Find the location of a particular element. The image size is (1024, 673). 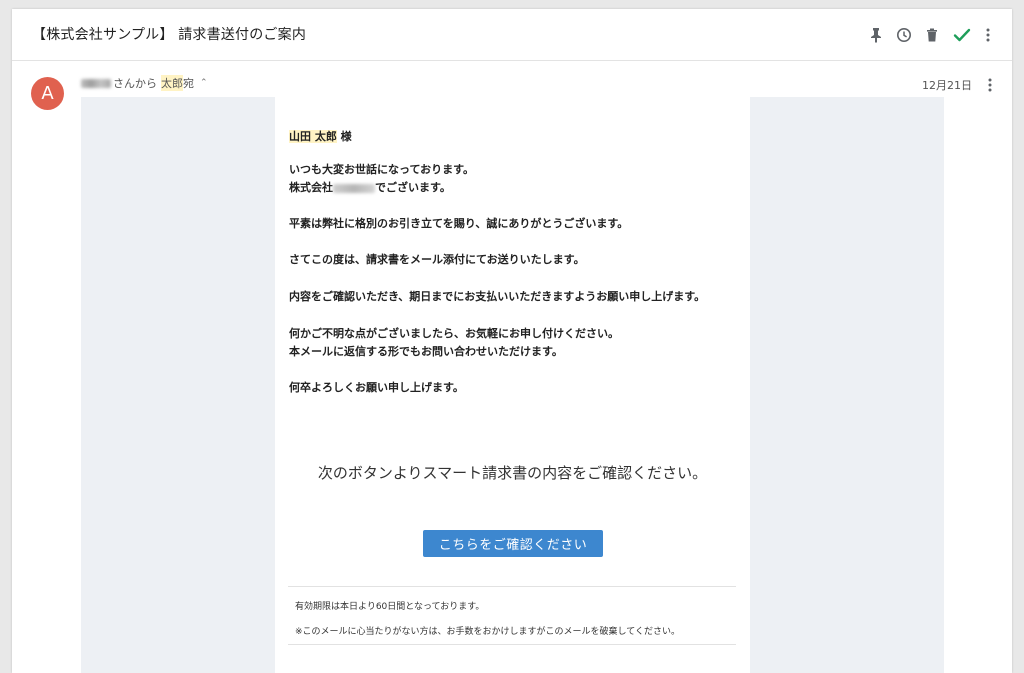

check-icon is located at coordinates (962, 35).